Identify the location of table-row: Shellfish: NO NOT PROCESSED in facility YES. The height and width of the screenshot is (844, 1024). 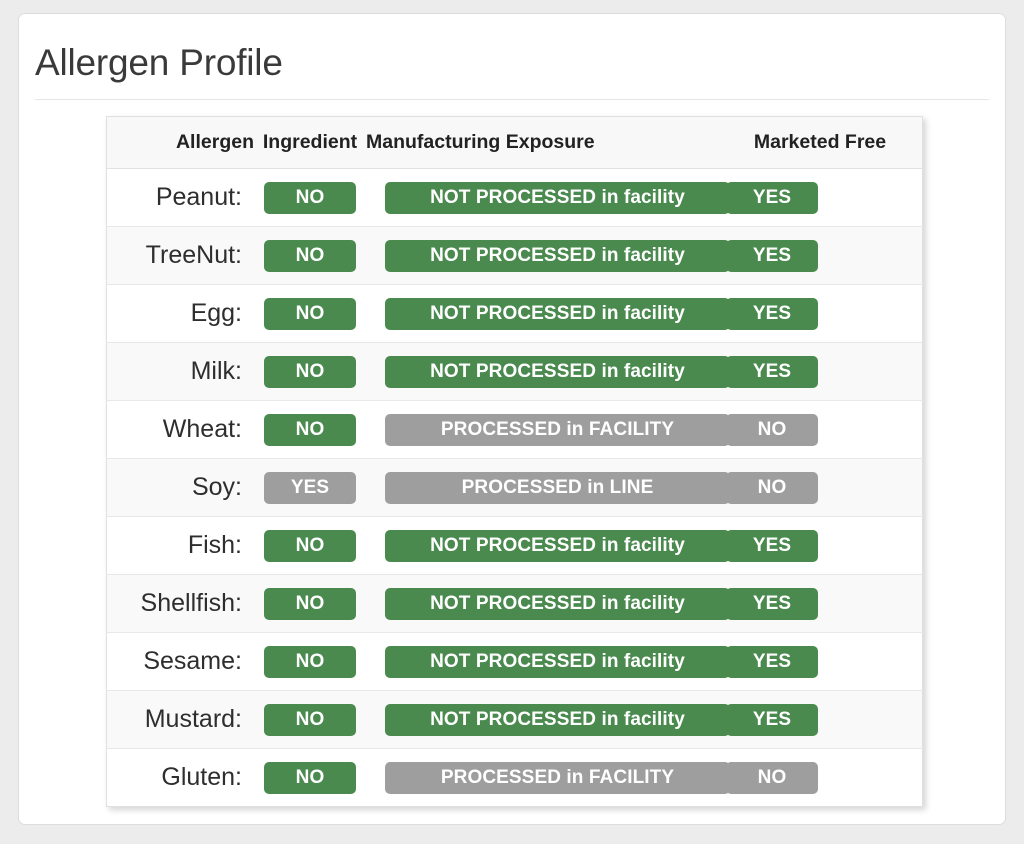
(514, 603).